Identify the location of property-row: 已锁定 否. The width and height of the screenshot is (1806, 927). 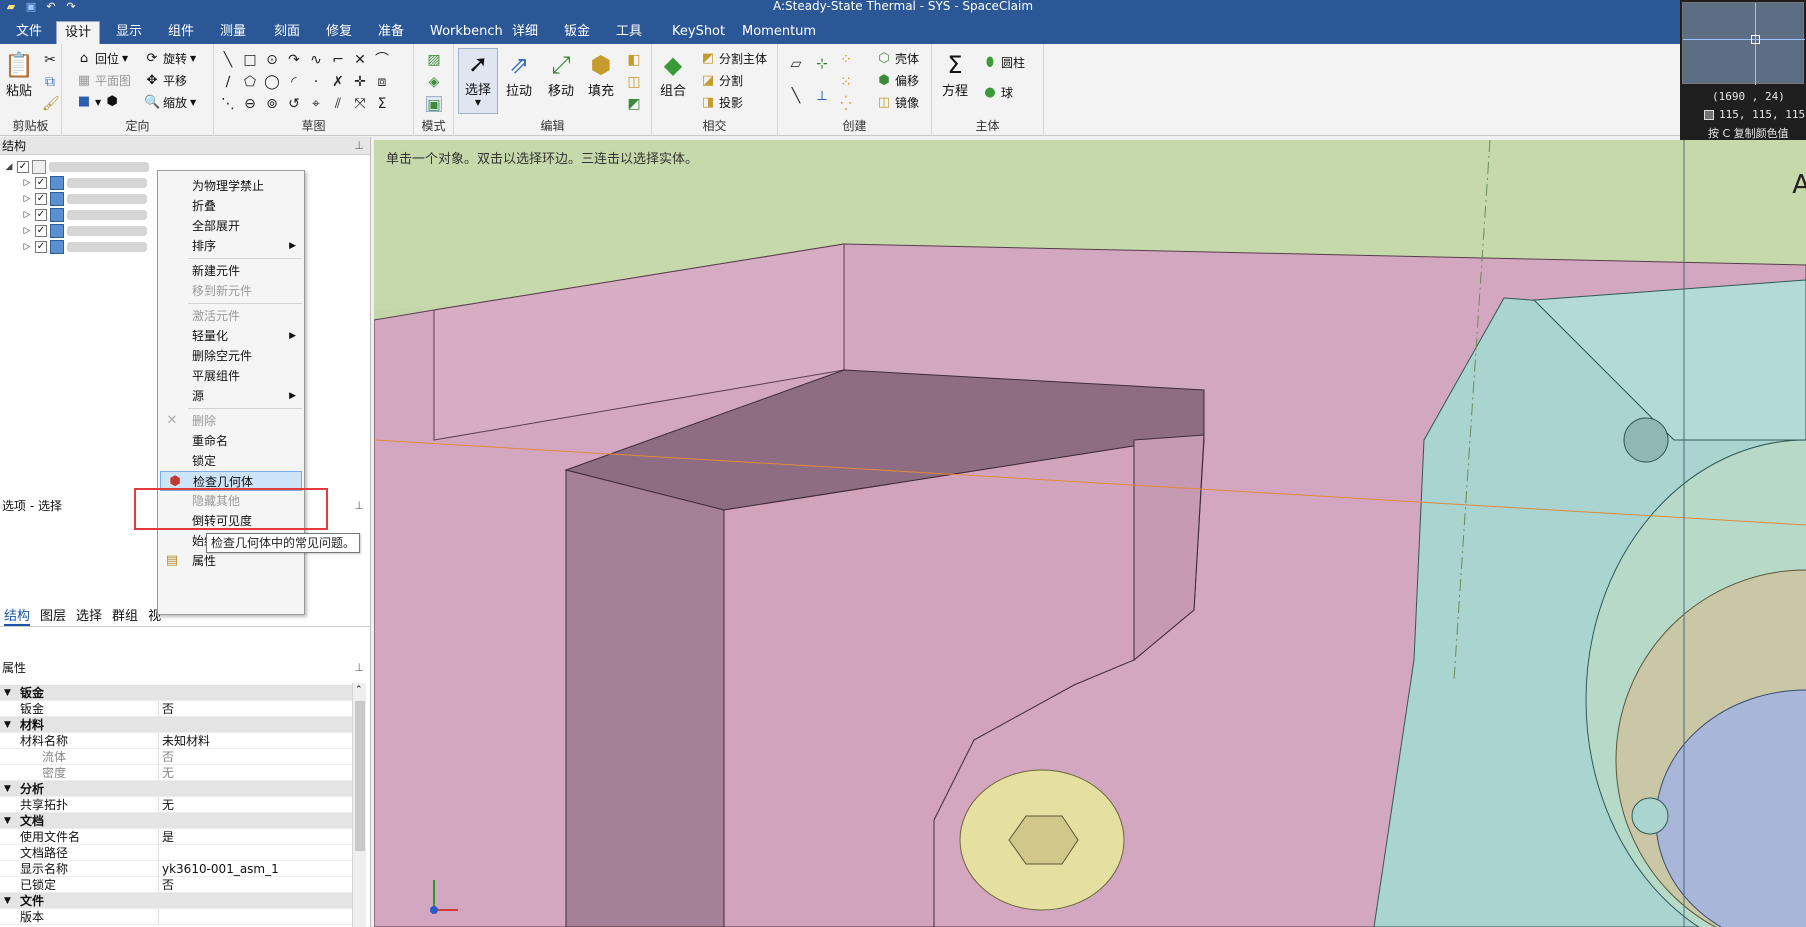
(179, 885).